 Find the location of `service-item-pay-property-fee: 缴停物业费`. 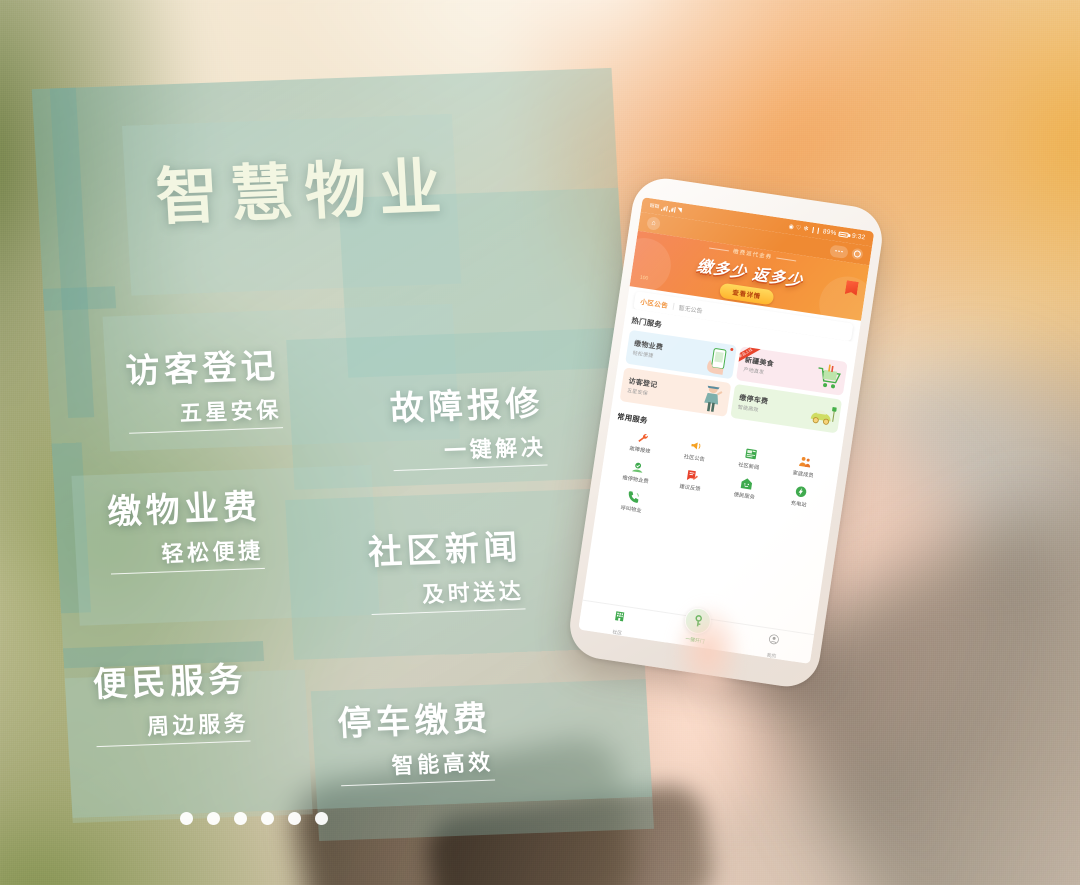

service-item-pay-property-fee: 缴停物业费 is located at coordinates (637, 471).